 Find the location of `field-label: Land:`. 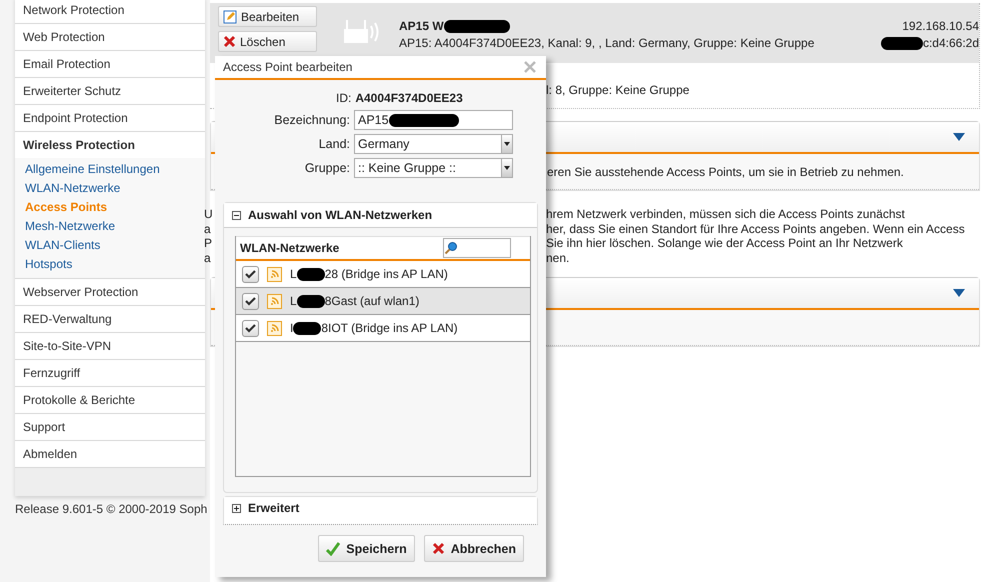

field-label: Land: is located at coordinates (334, 144).